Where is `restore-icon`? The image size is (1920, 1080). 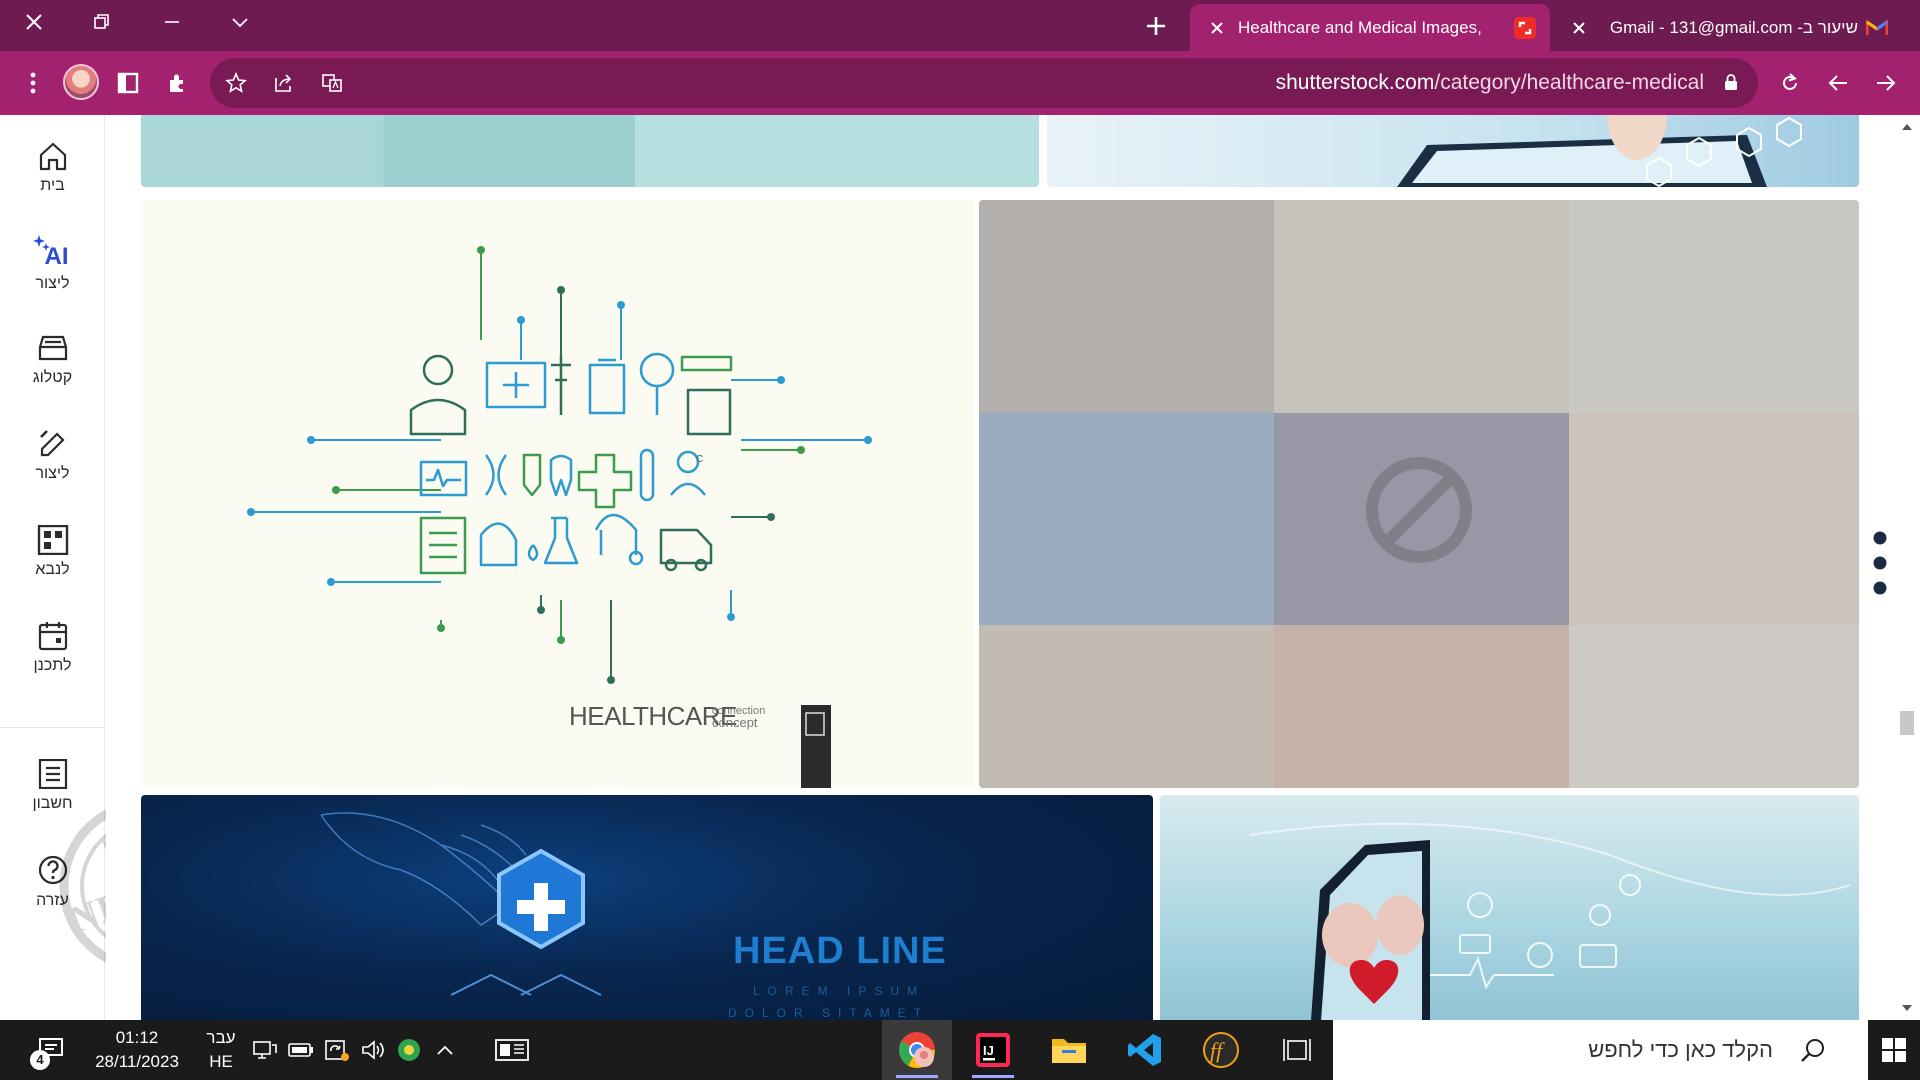 restore-icon is located at coordinates (101, 21).